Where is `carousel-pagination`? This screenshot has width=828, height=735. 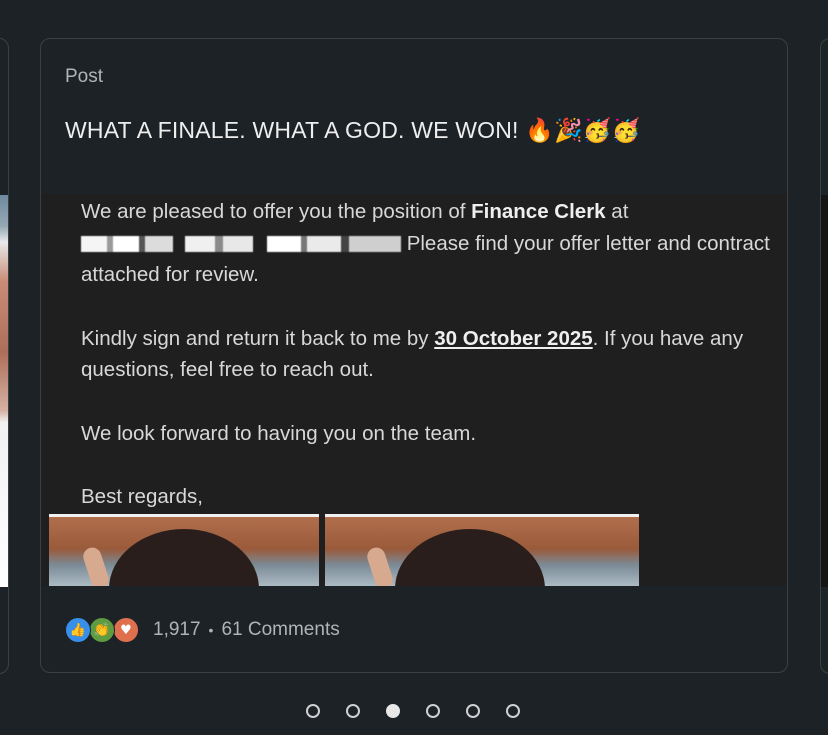
carousel-pagination is located at coordinates (426, 711).